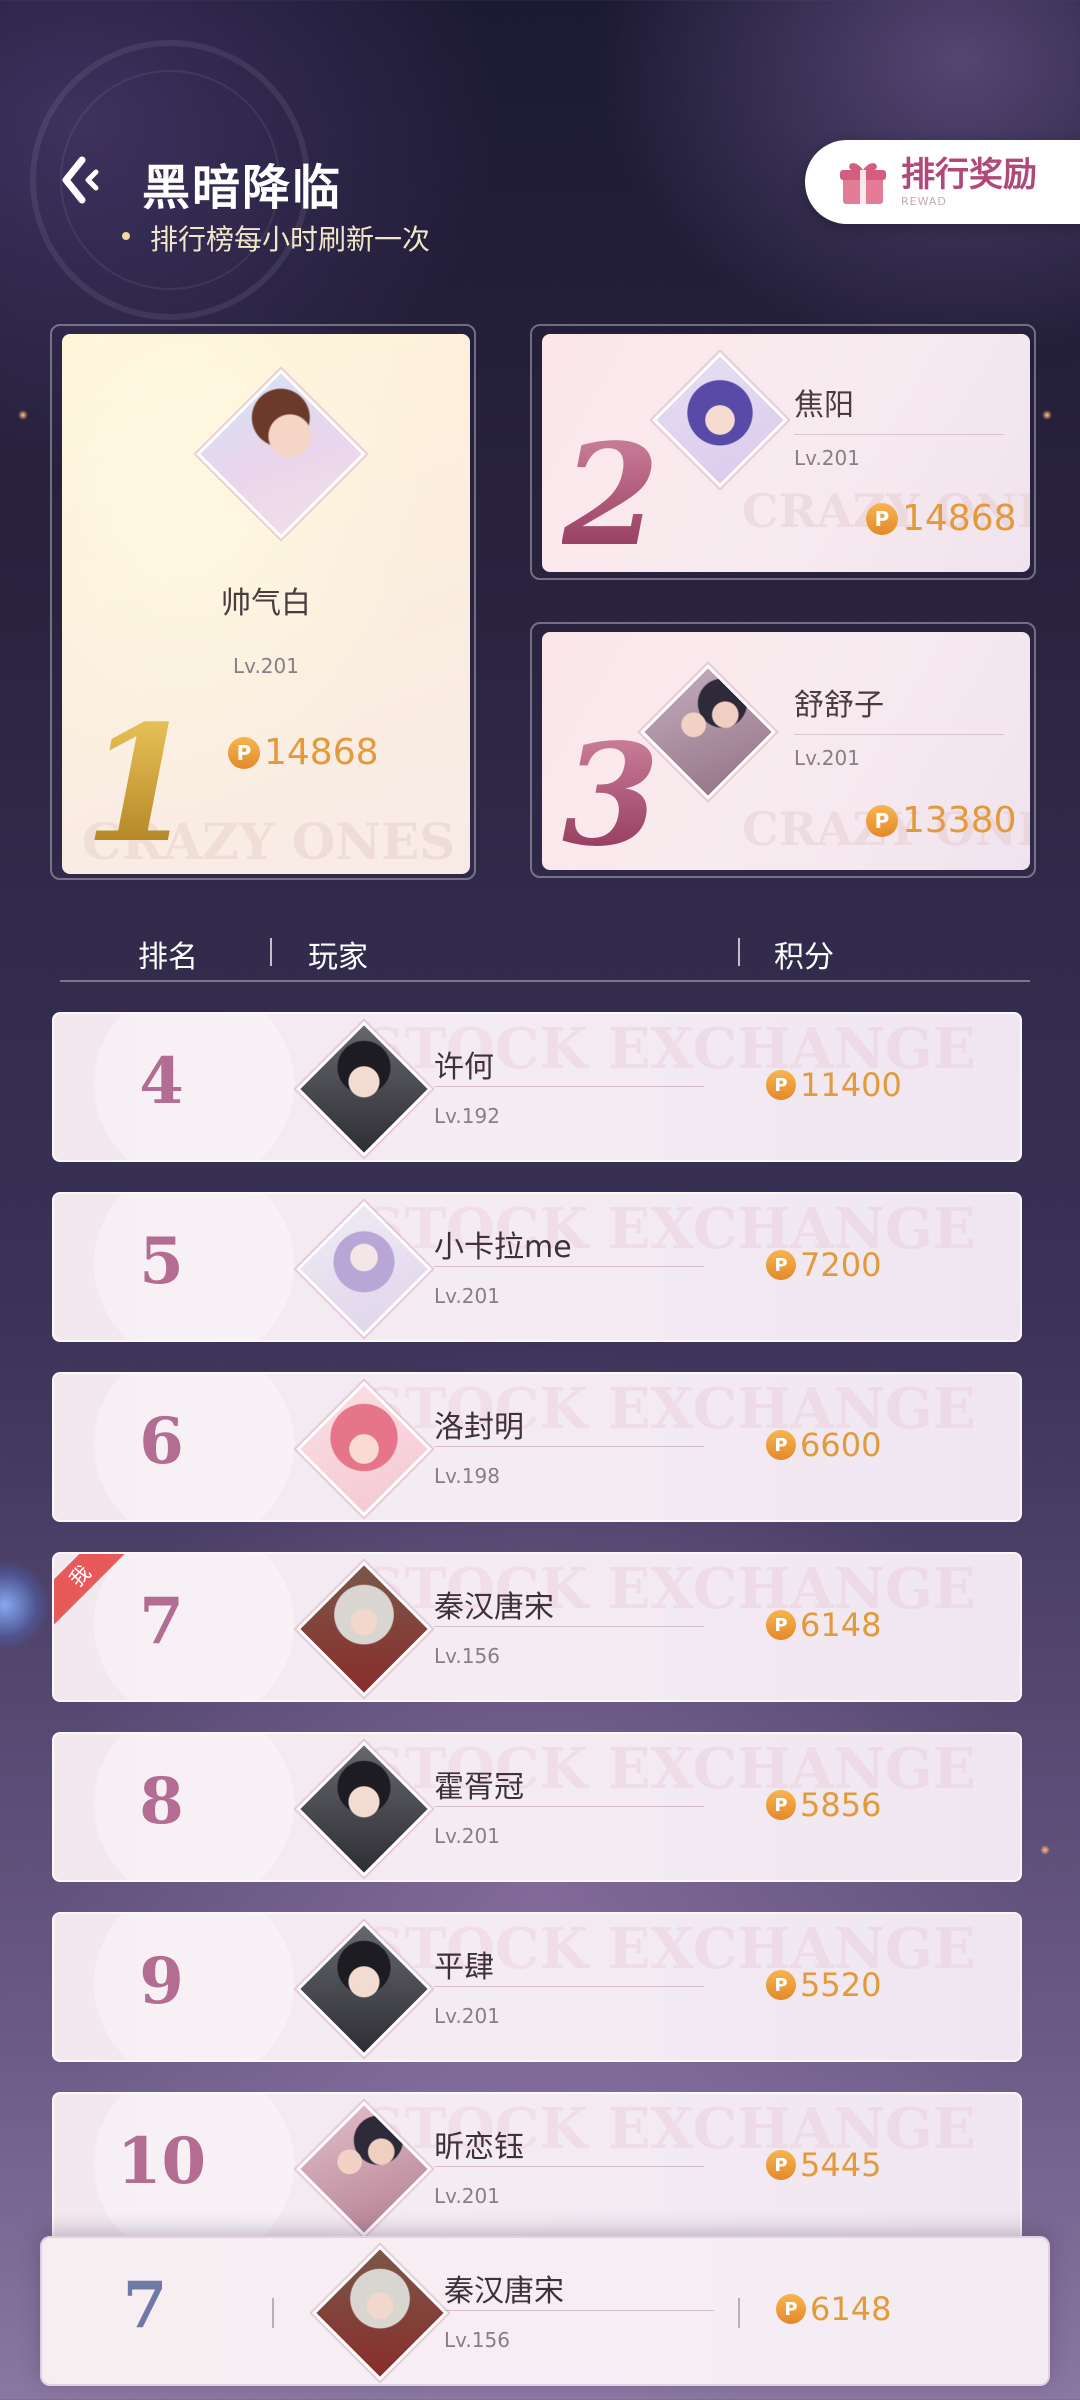 The width and height of the screenshot is (1080, 2400). I want to click on player-score: P 11400, so click(834, 1085).